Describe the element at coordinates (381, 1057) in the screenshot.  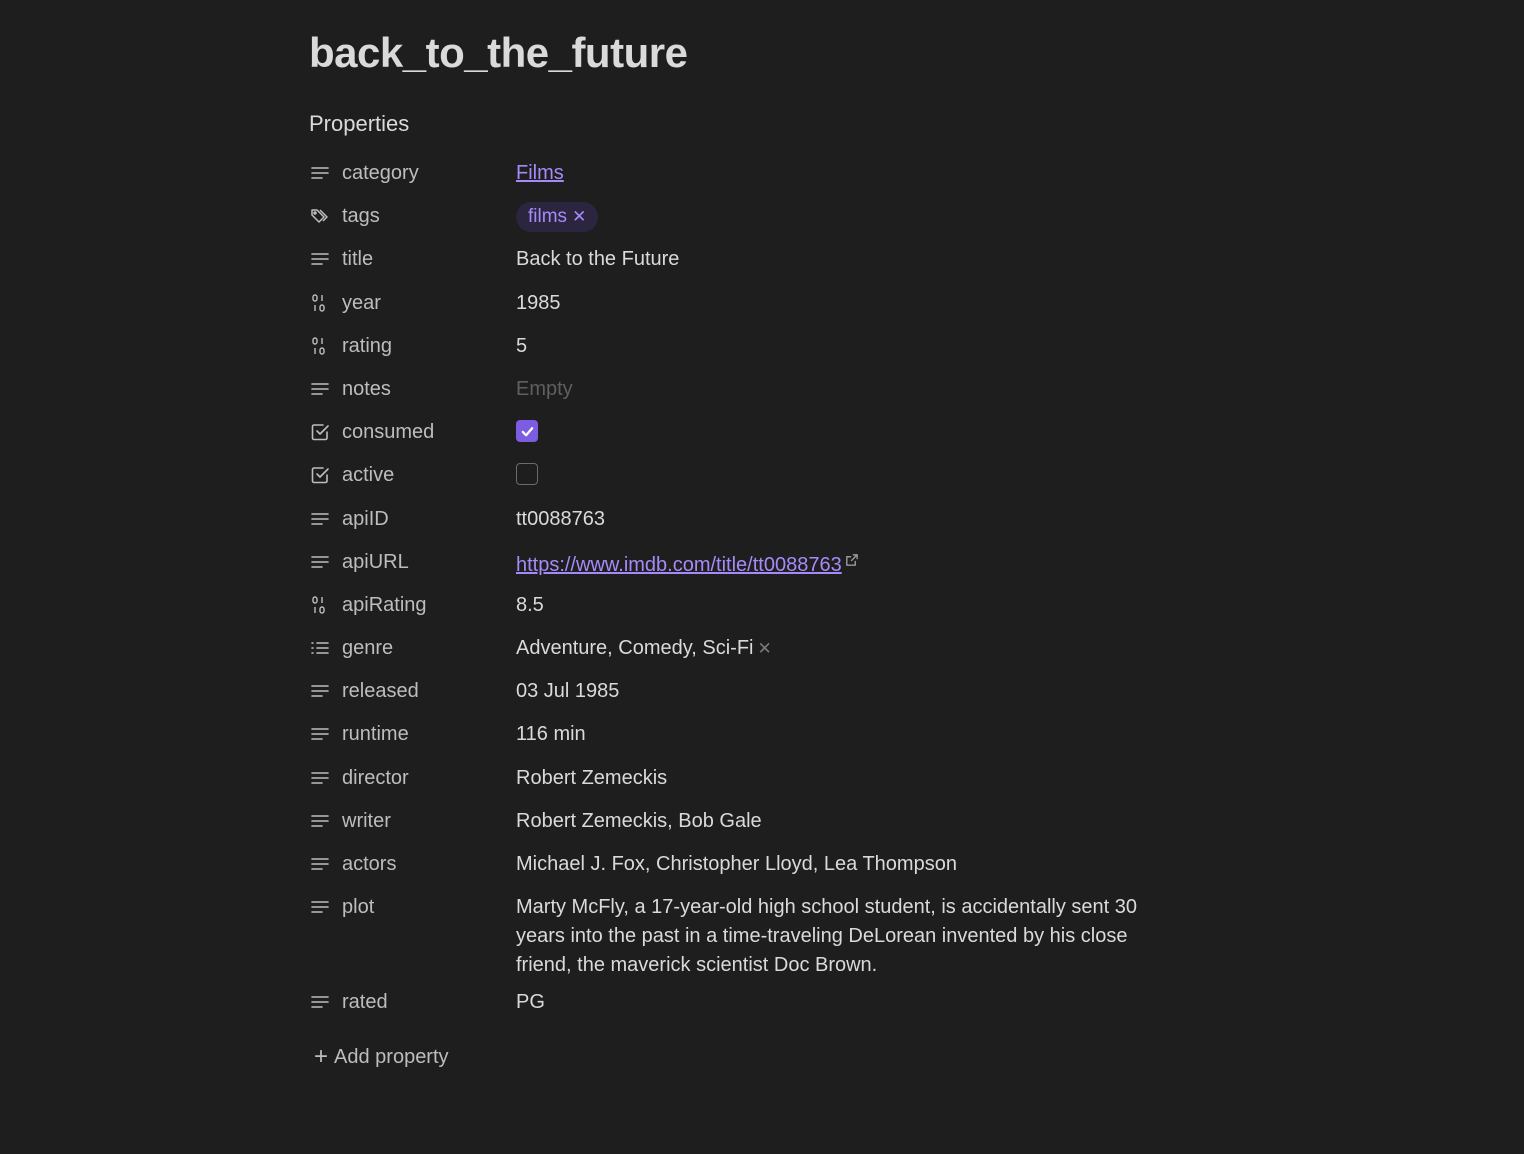
I see `add-property-button: + Add property` at that location.